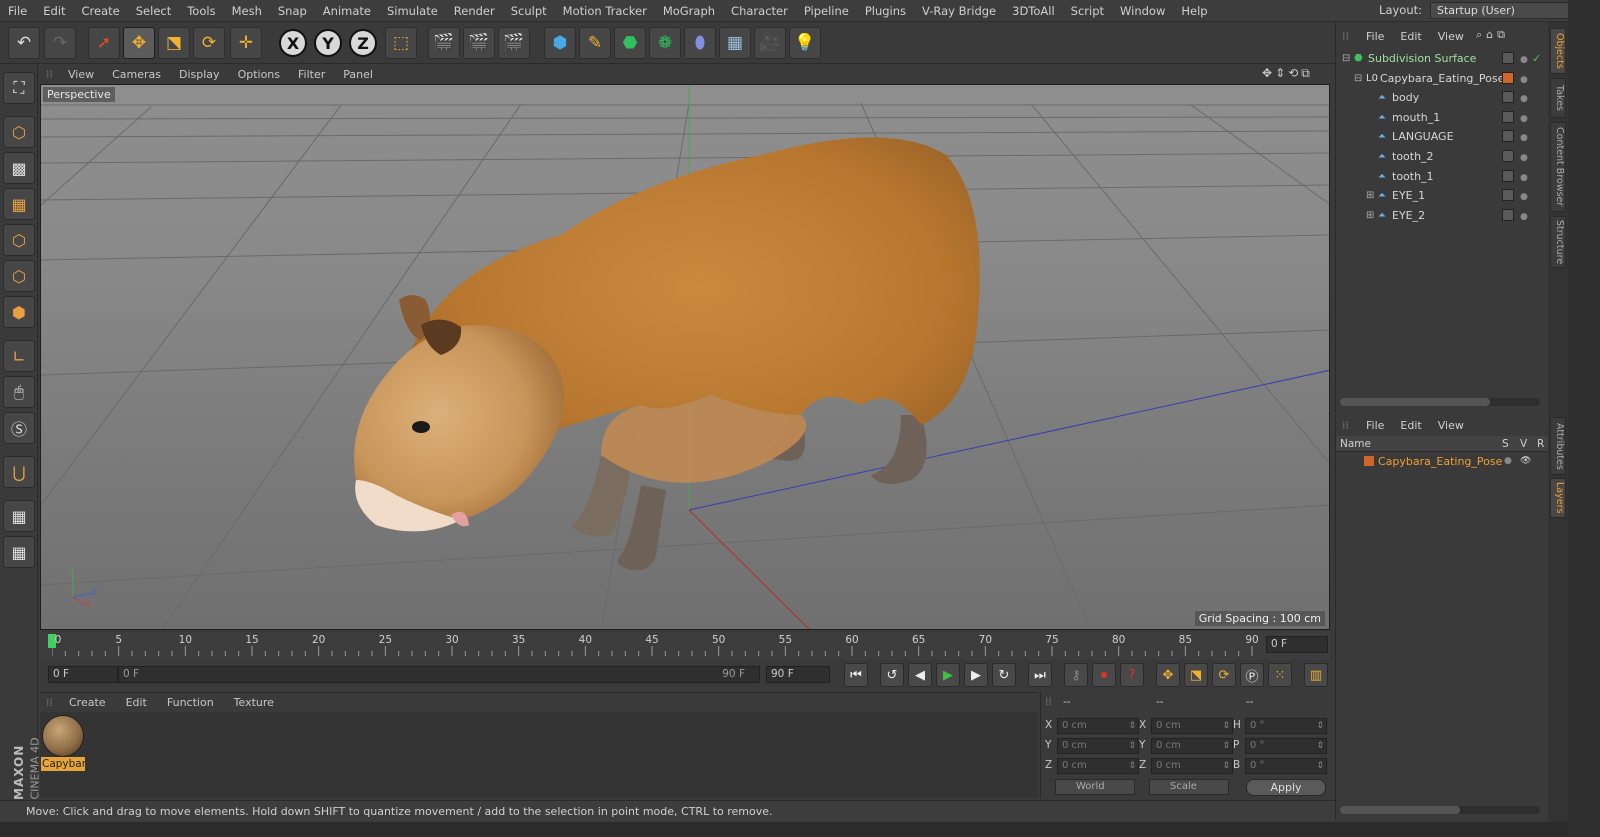  I want to click on coord-field-b: 0 ° ⇕, so click(1286, 766).